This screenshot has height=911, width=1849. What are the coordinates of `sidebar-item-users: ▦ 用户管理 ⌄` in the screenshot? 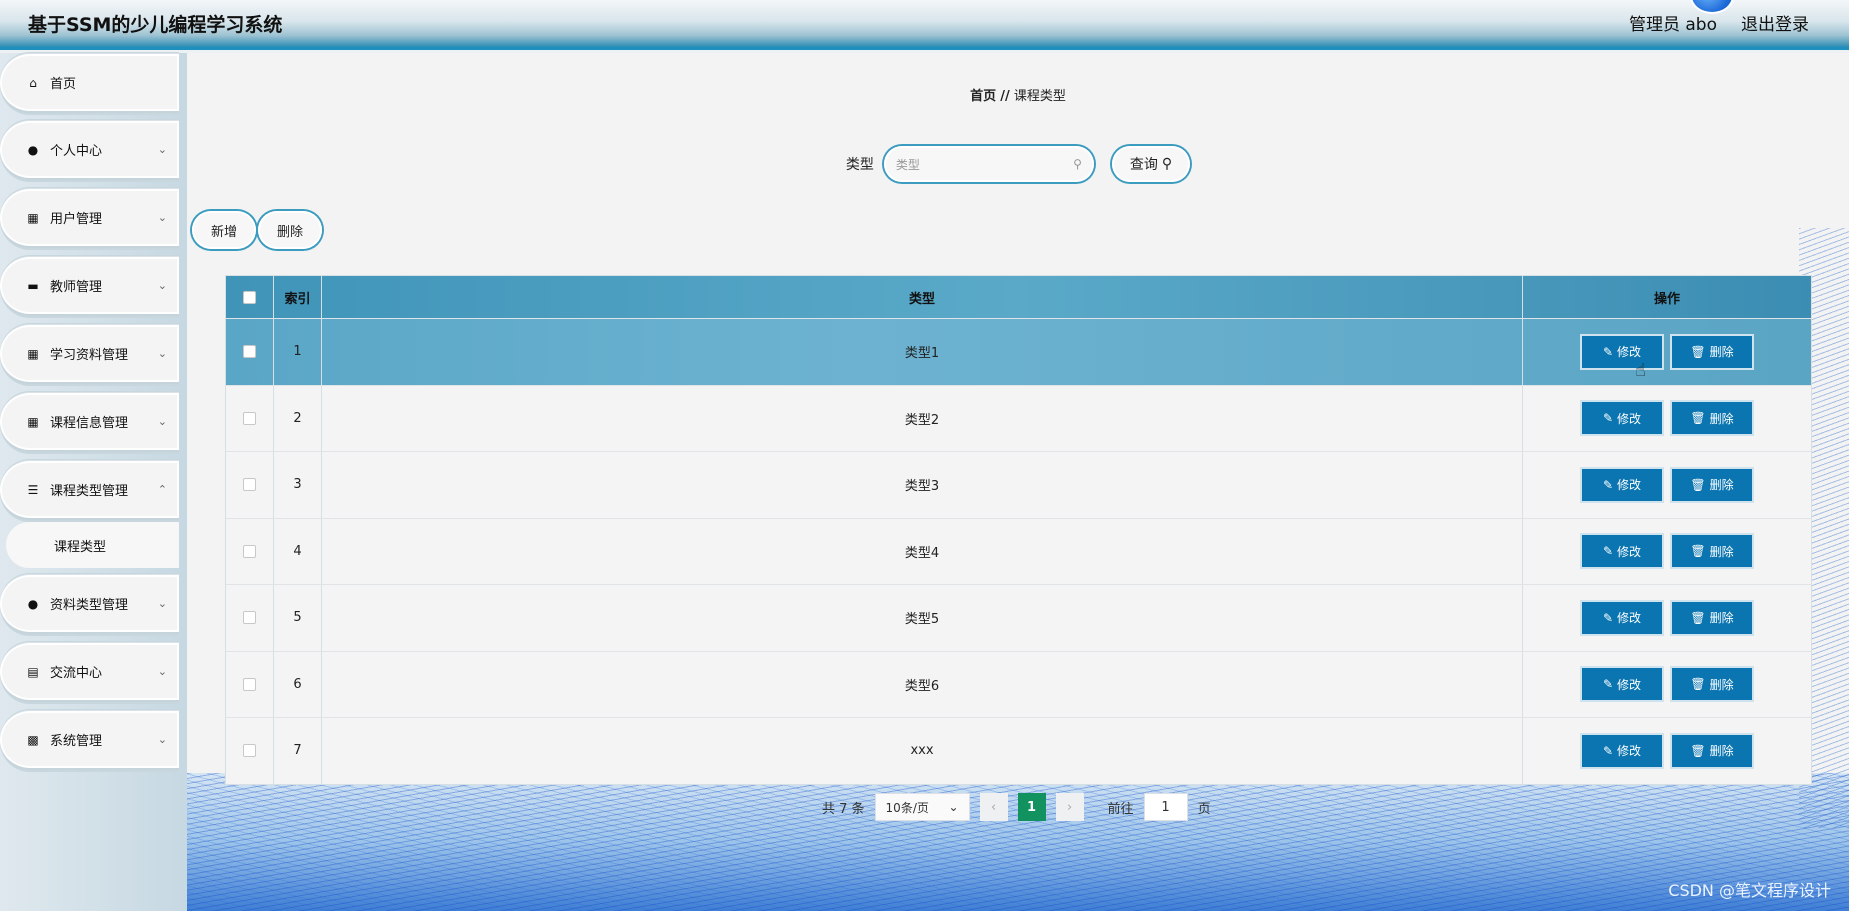 It's located at (89, 218).